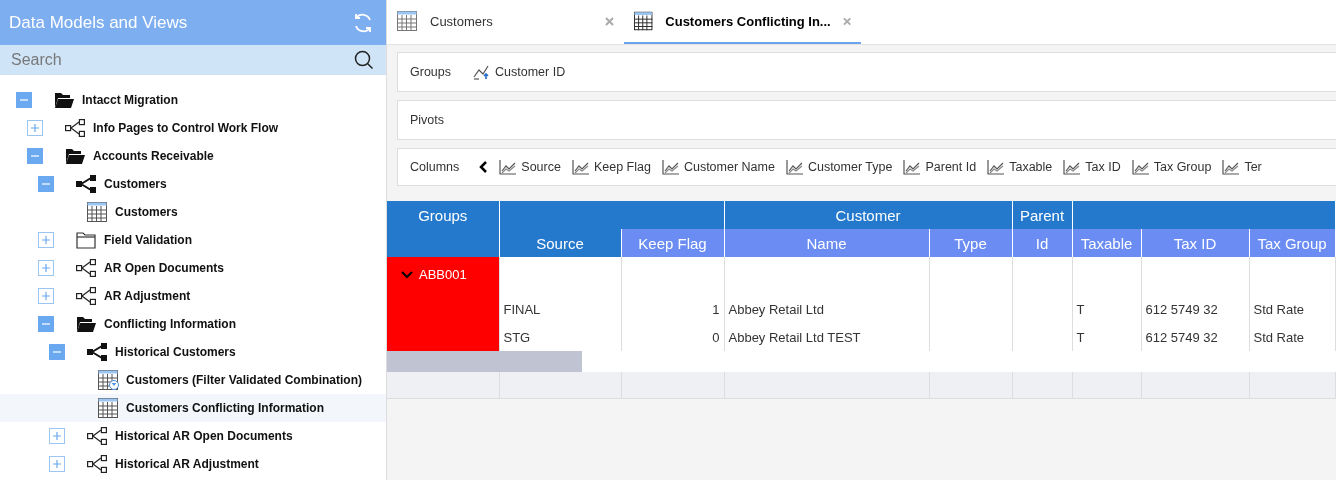 The image size is (1336, 480). I want to click on tree-item: AR Open Documents, so click(193, 268).